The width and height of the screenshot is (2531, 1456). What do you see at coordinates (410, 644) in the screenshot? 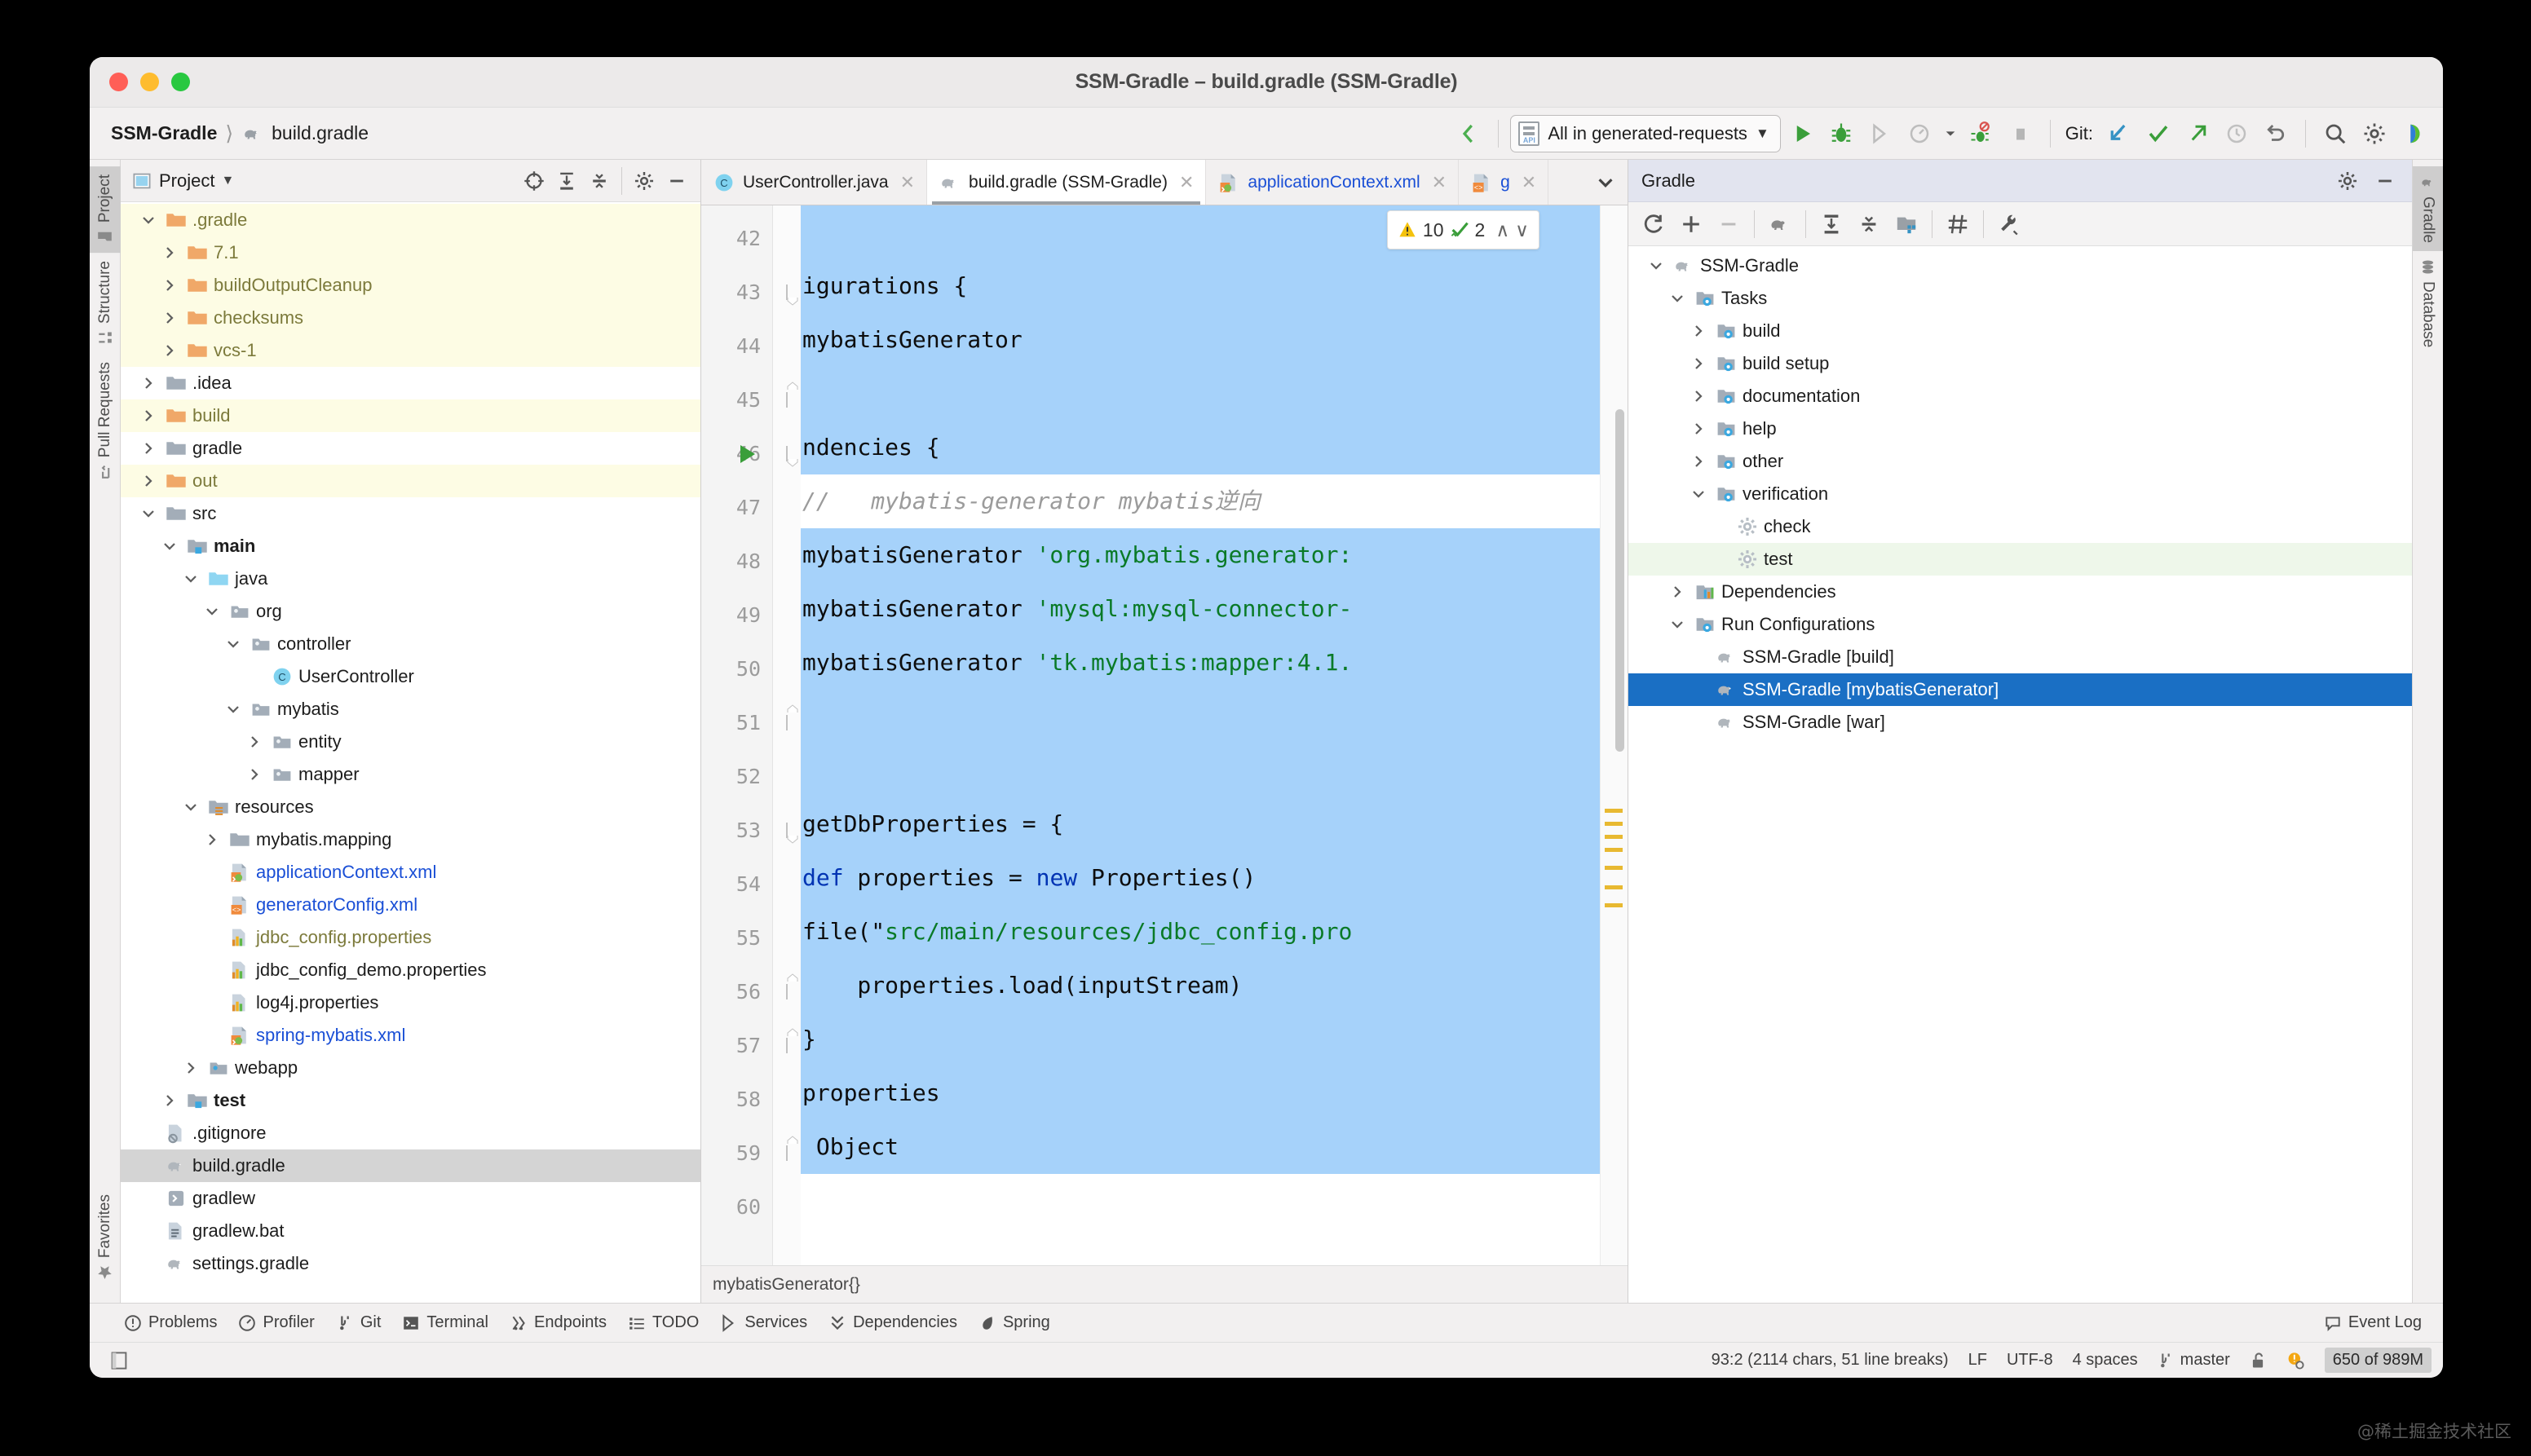
I see `project-tree-row: controller` at bounding box center [410, 644].